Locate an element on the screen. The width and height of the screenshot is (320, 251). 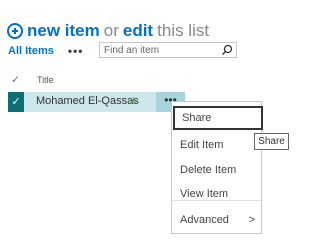
search-input is located at coordinates (163, 50).